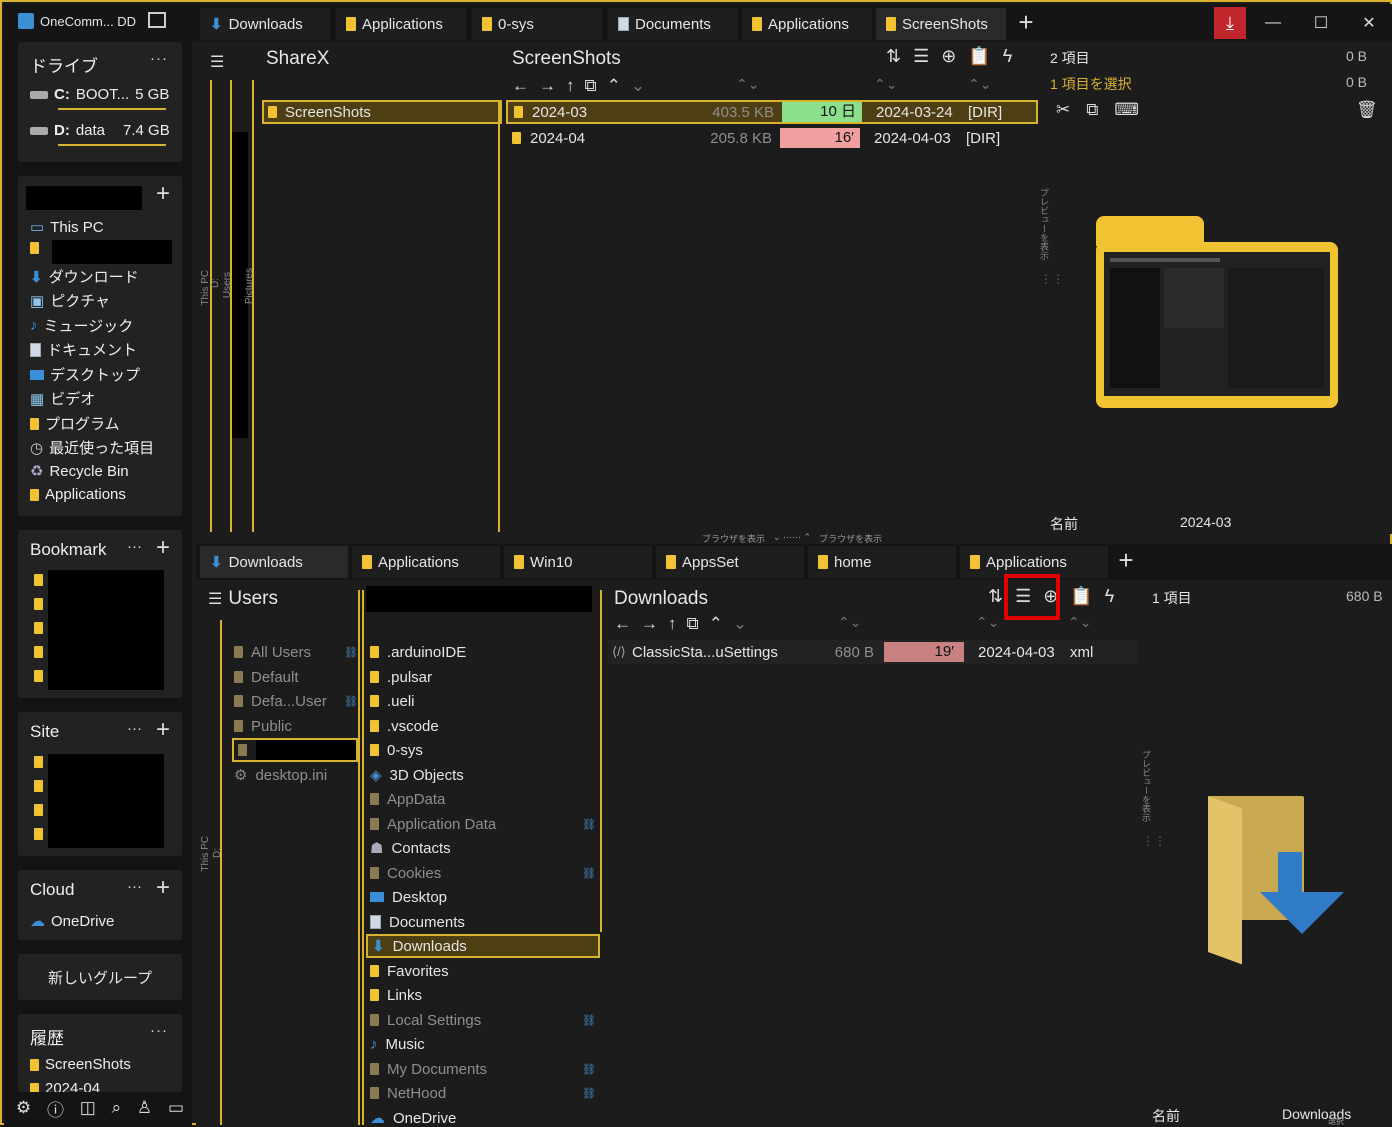 This screenshot has height=1127, width=1392. Describe the element at coordinates (578, 562) in the screenshot. I see `bottom-tab-win10: Win10` at that location.